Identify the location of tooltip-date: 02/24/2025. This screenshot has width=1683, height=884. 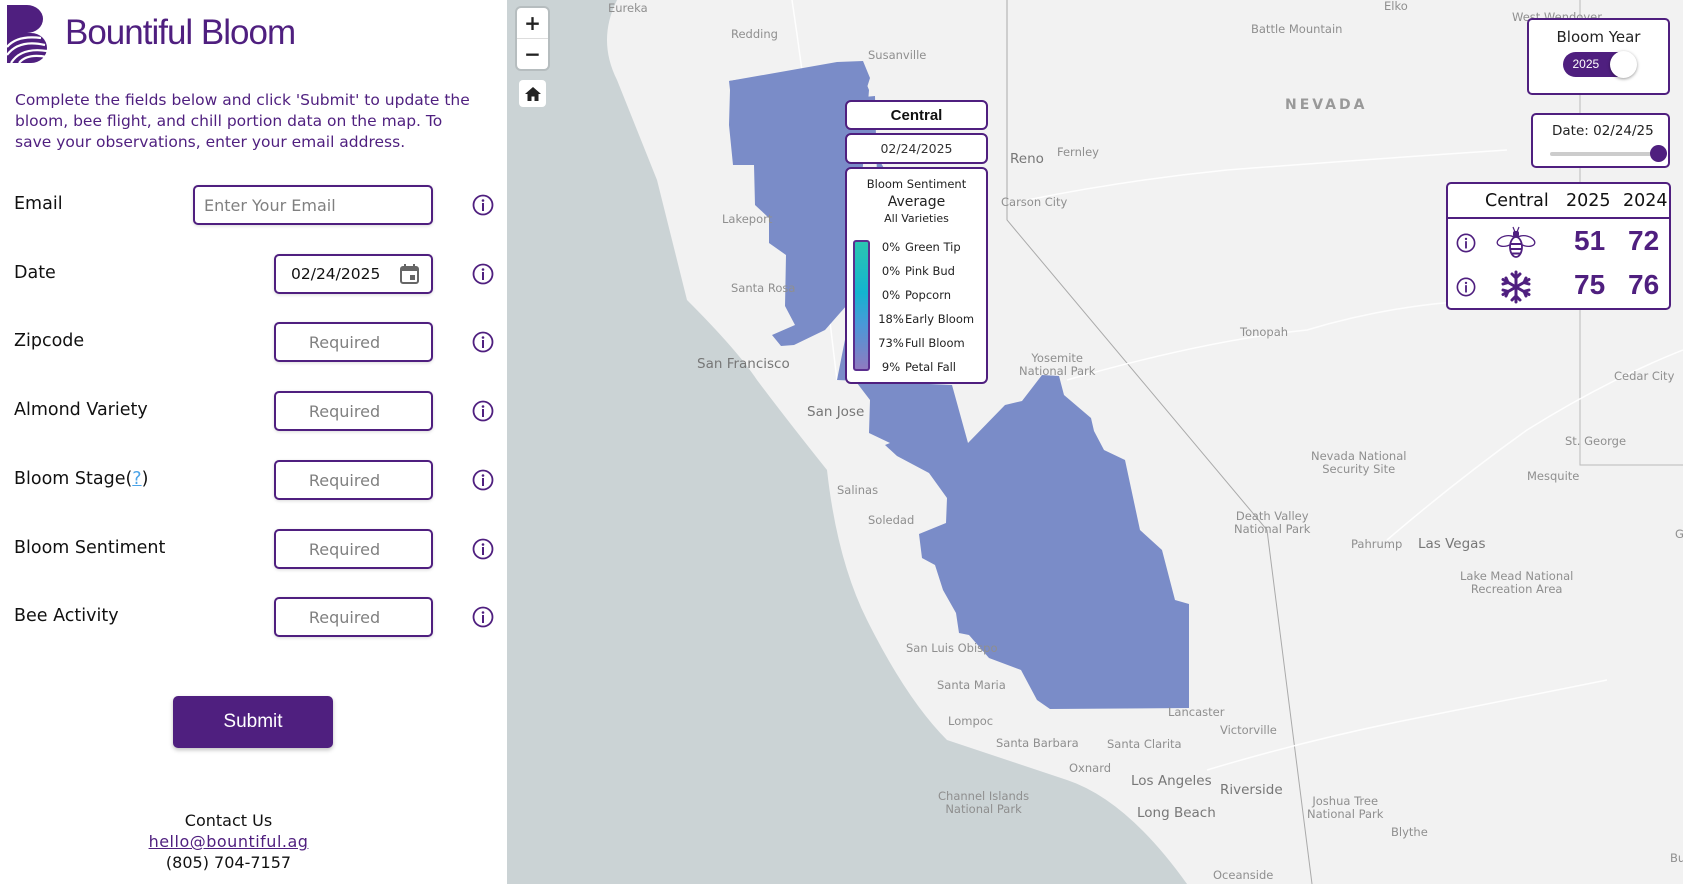
(916, 148).